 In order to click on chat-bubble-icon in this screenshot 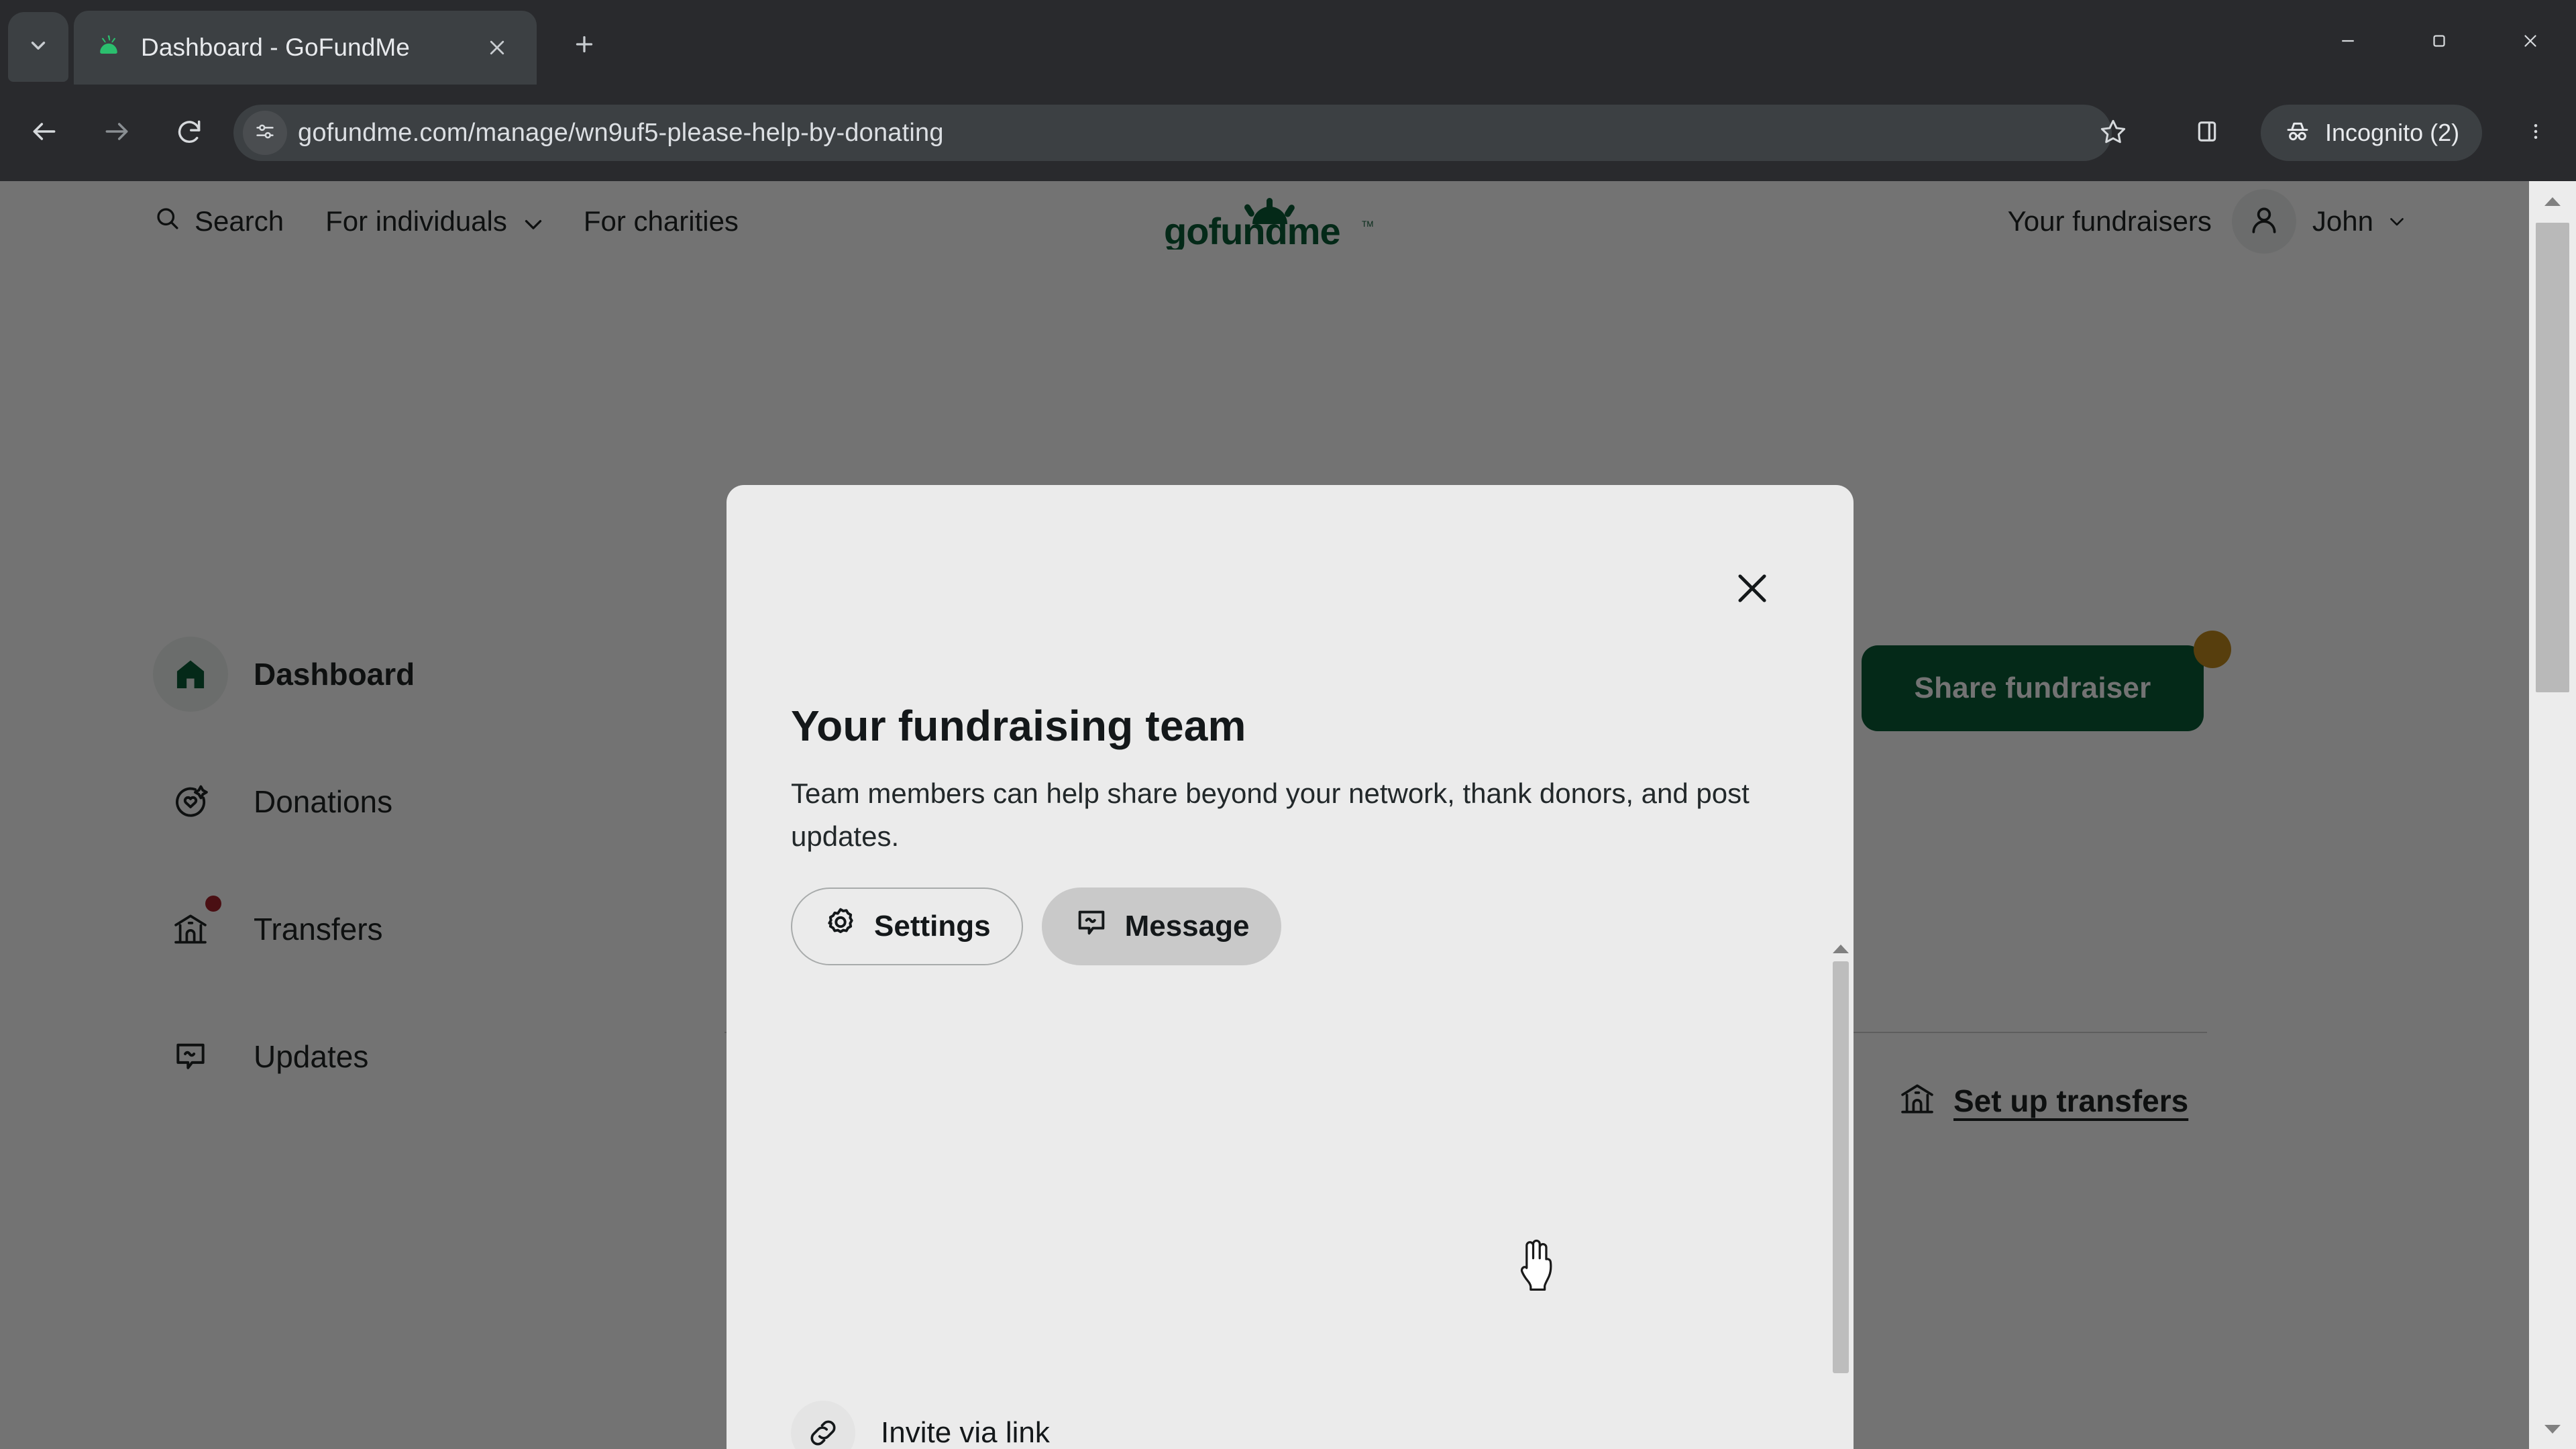, I will do `click(190, 1056)`.